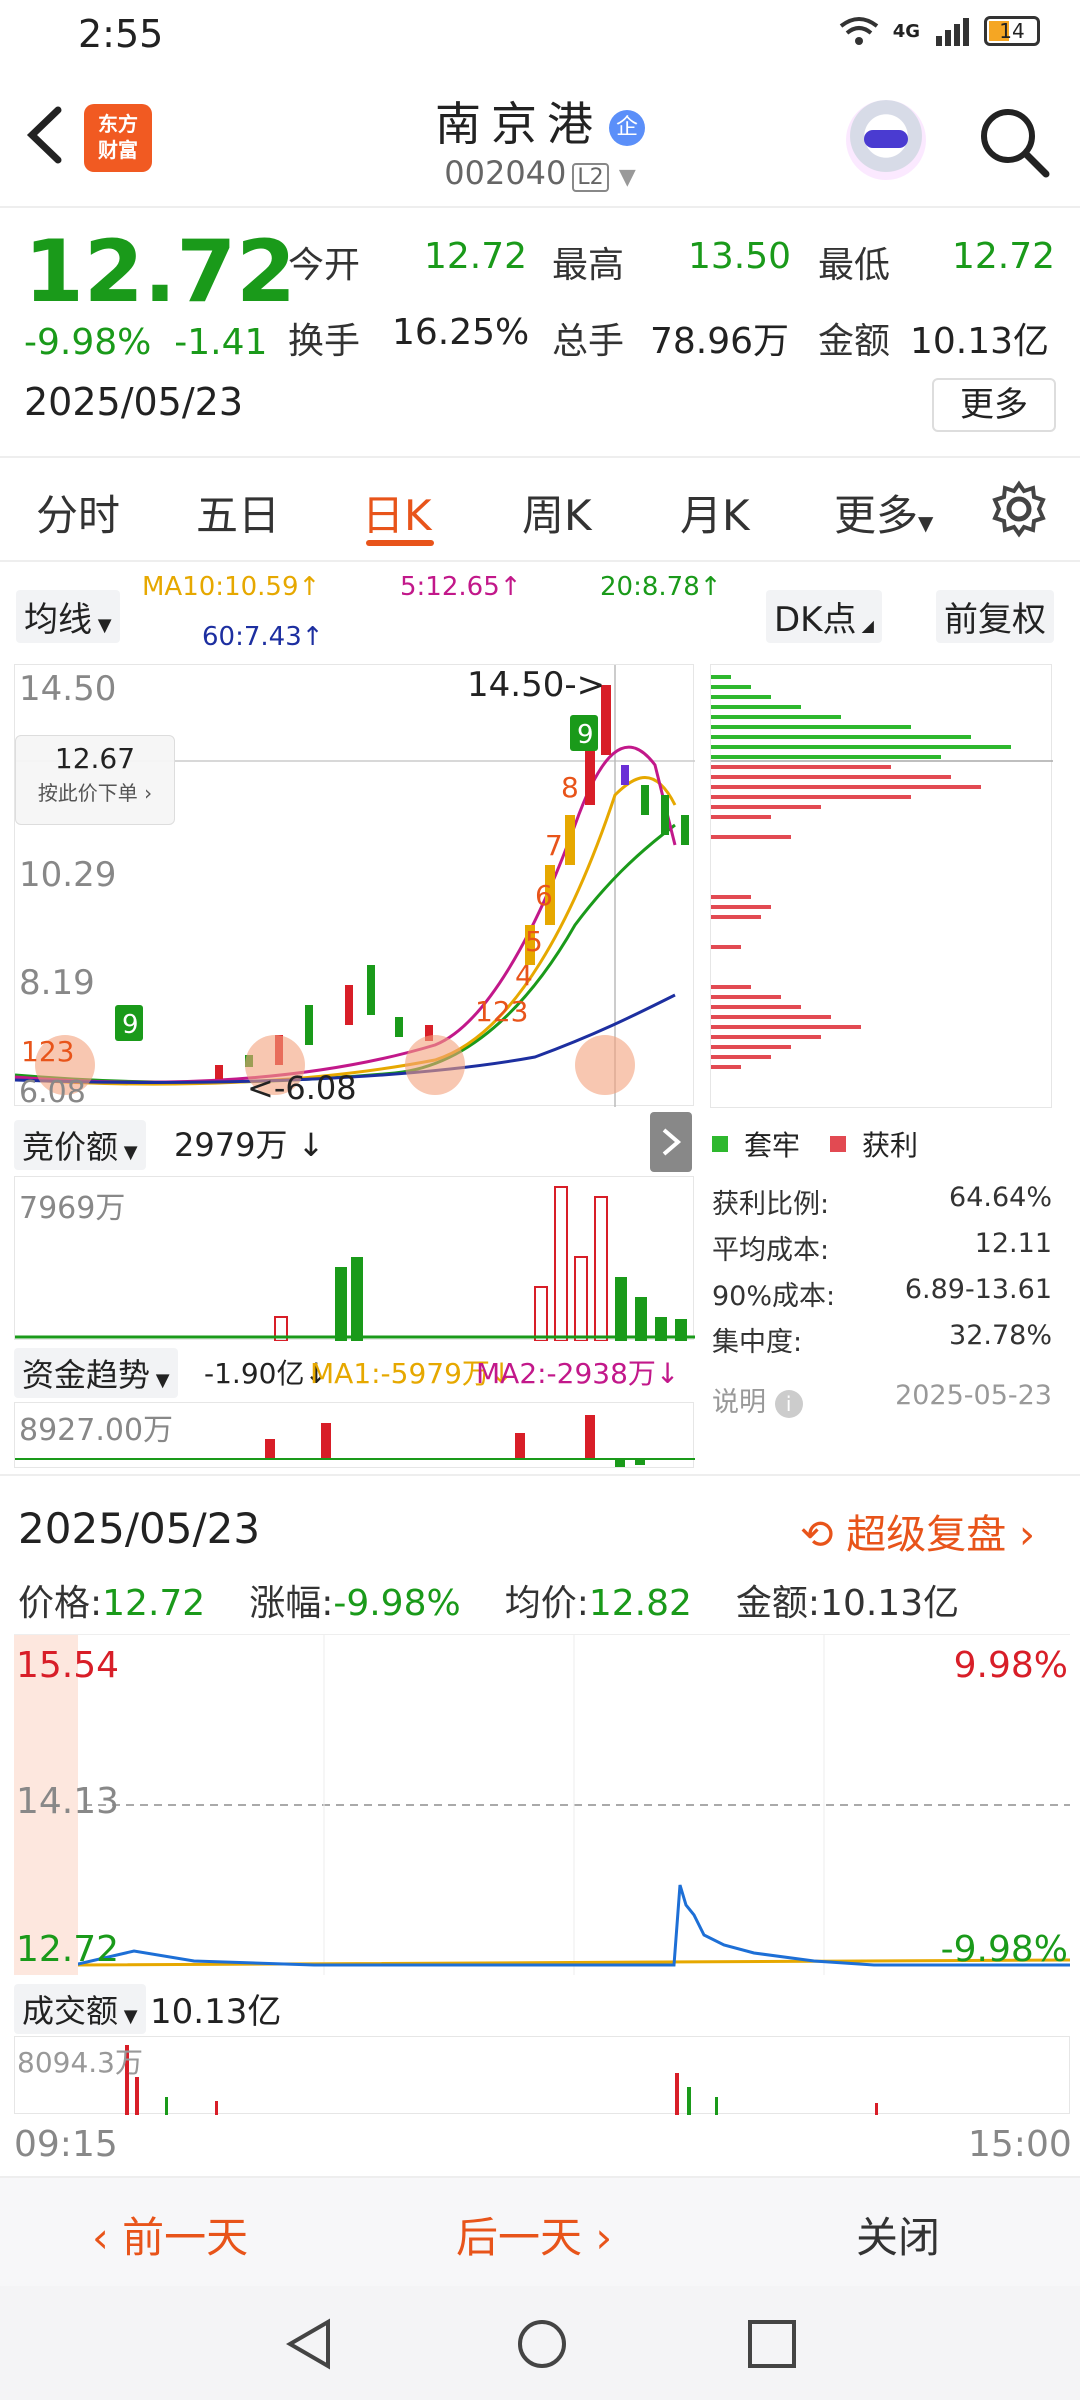  What do you see at coordinates (536, 685) in the screenshot?
I see `max-price-marker: 14.50->` at bounding box center [536, 685].